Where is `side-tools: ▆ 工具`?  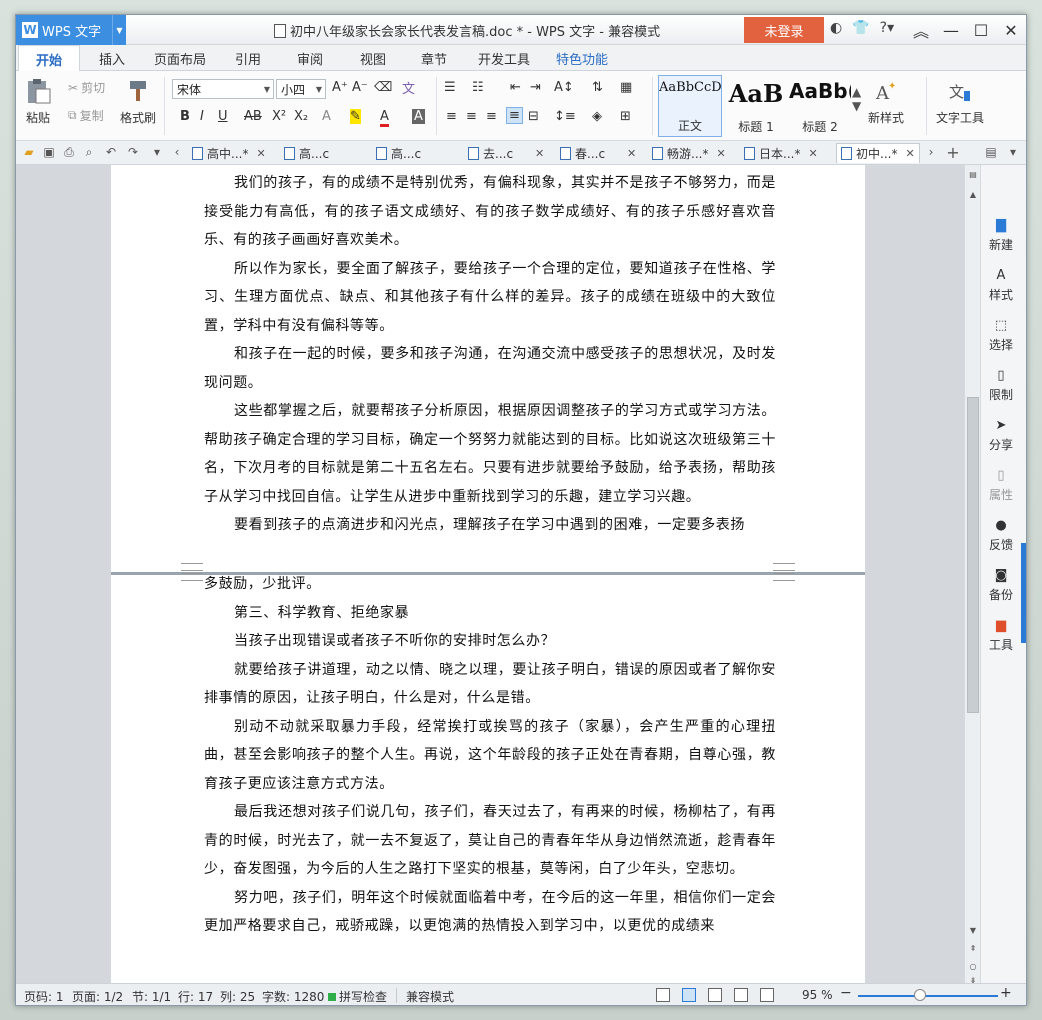
side-tools: ▆ 工具 is located at coordinates (1001, 635).